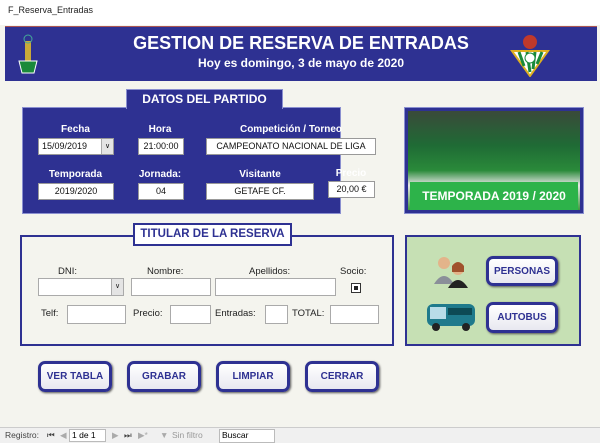  Describe the element at coordinates (96, 314) in the screenshot. I see `telf-input` at that location.